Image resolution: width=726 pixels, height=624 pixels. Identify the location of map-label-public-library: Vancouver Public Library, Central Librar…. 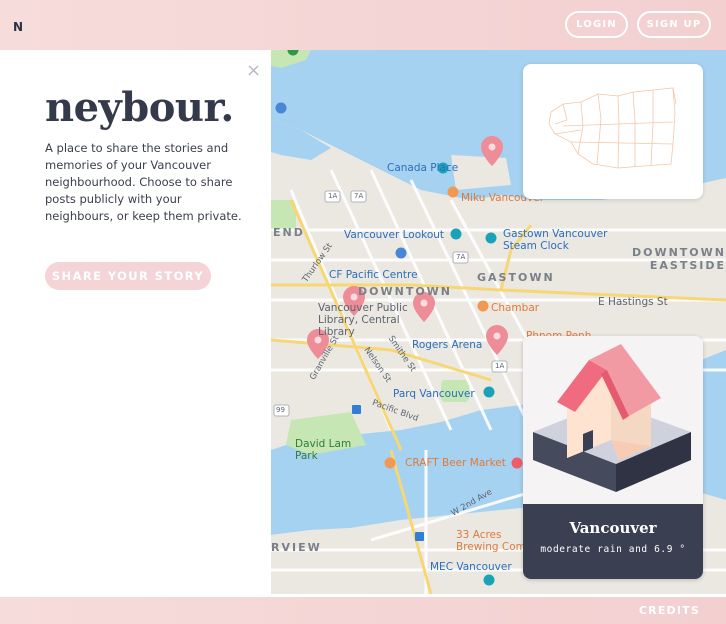
(368, 320).